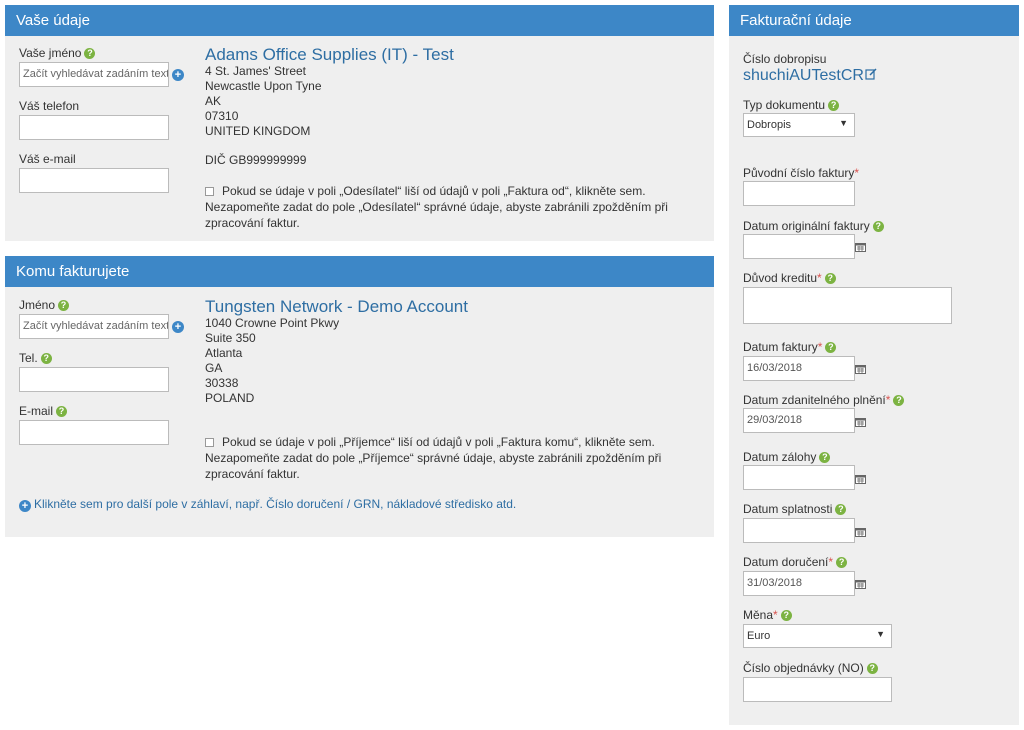  I want to click on tax-date-label: Datum zdanitelného plnění*?, so click(824, 400).